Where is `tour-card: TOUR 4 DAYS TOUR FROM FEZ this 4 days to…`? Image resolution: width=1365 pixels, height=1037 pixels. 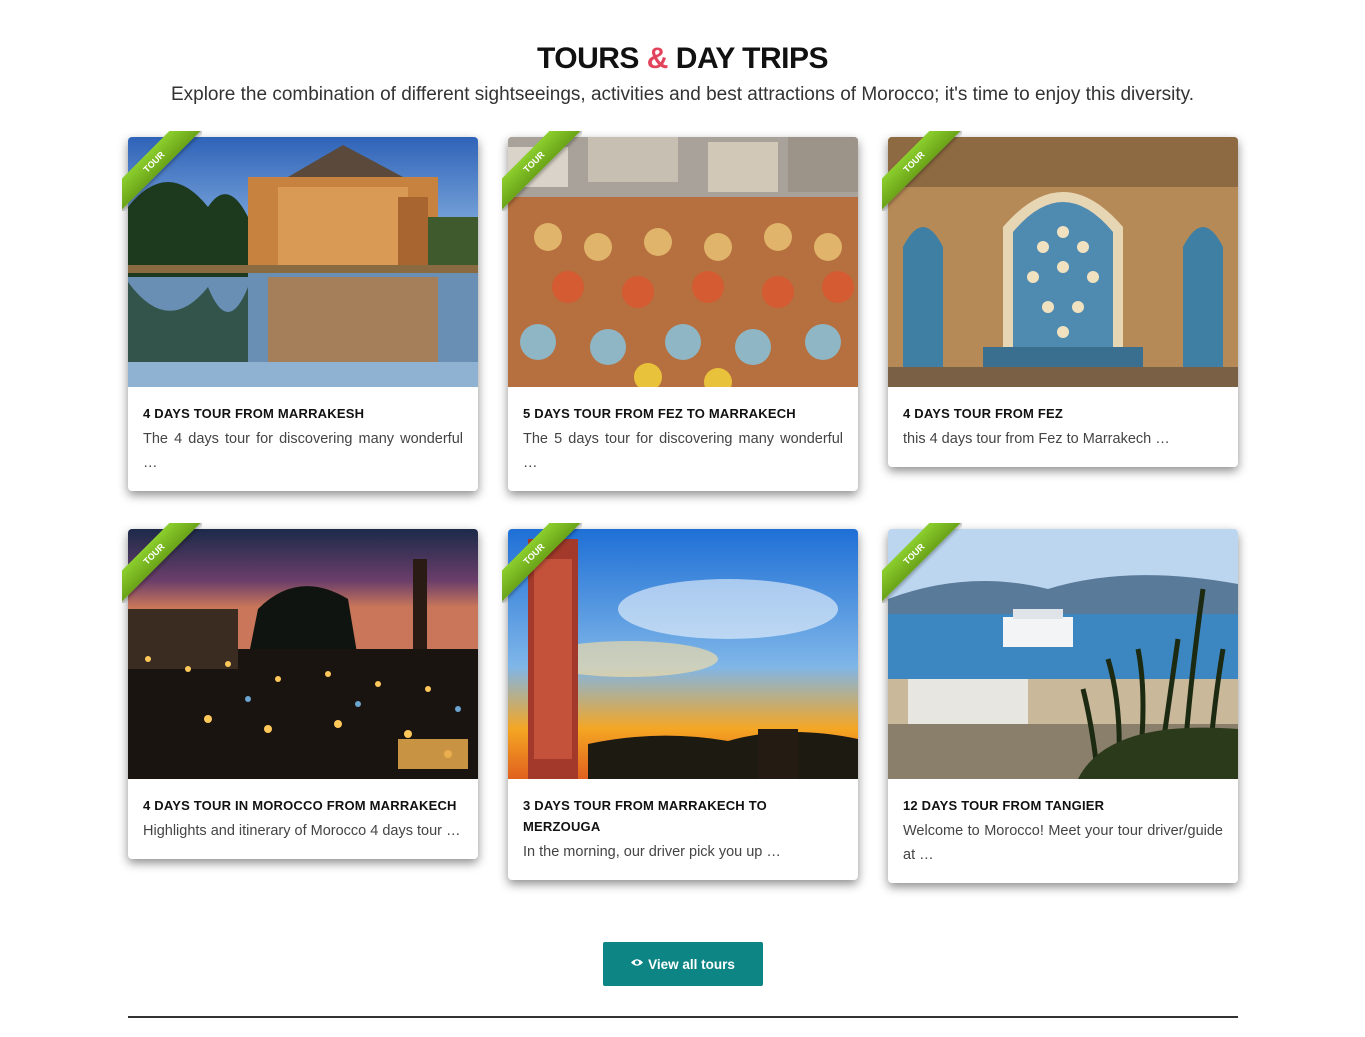 tour-card: TOUR 4 DAYS TOUR FROM FEZ this 4 days to… is located at coordinates (1060, 299).